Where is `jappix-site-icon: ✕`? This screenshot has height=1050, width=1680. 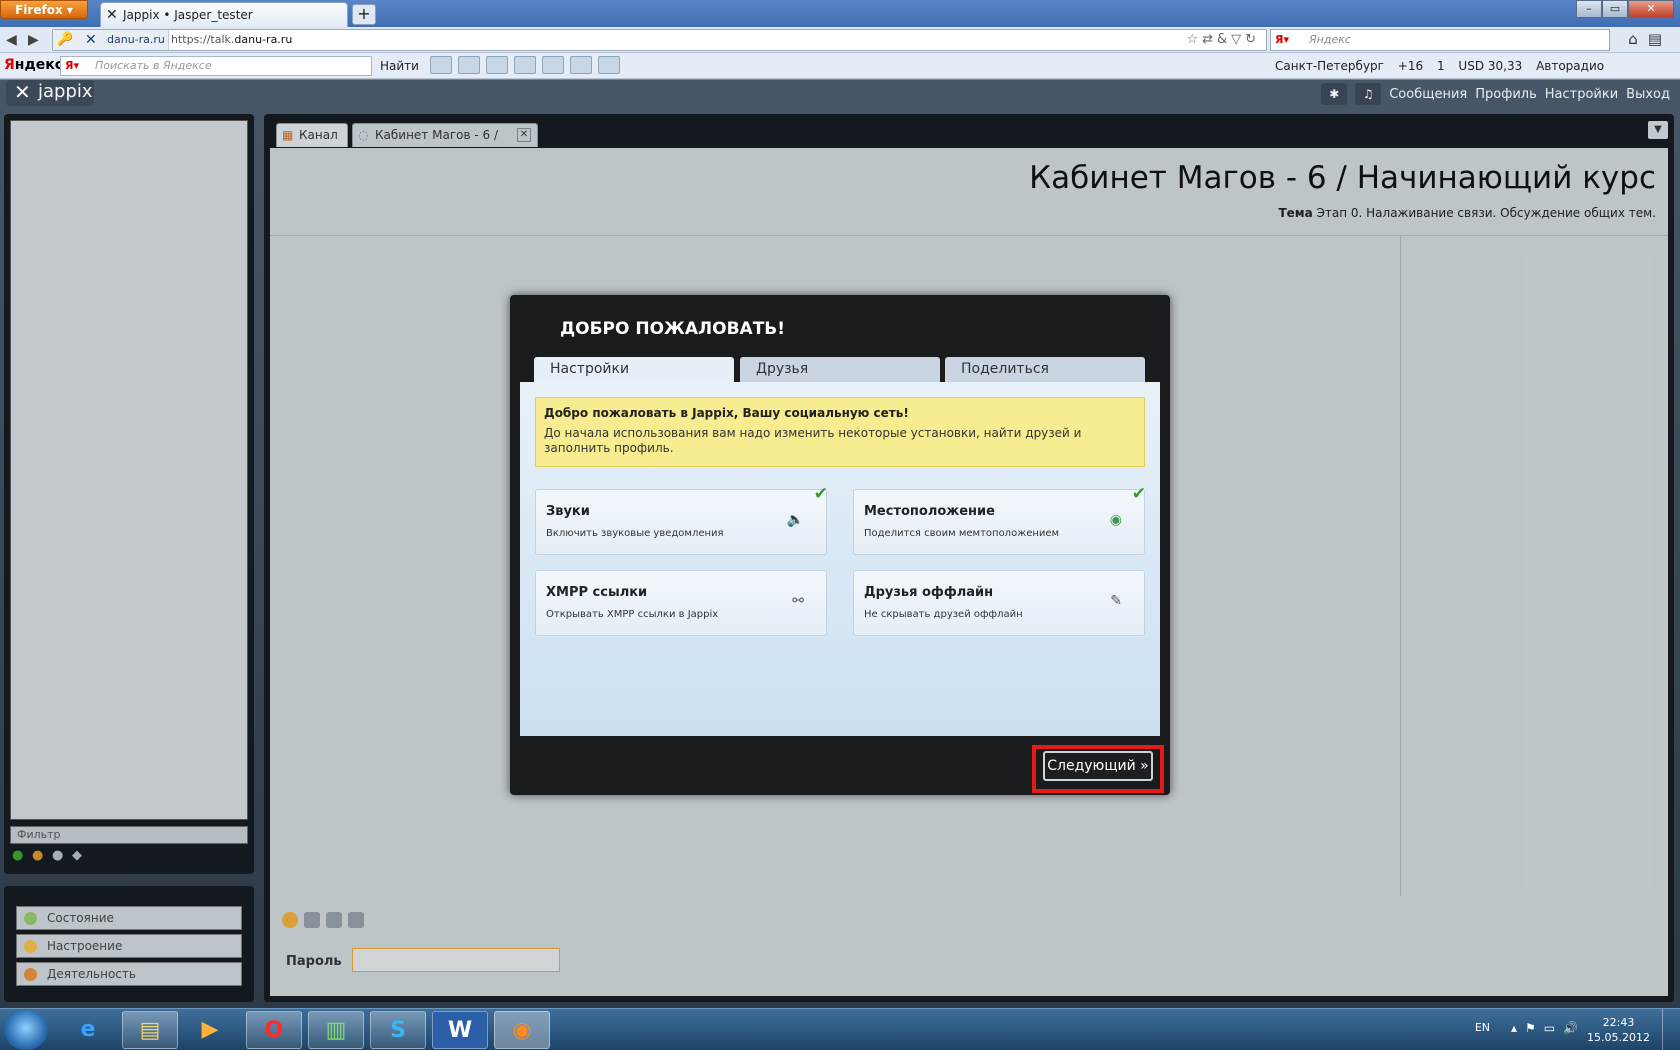
jappix-site-icon: ✕ is located at coordinates (91, 40).